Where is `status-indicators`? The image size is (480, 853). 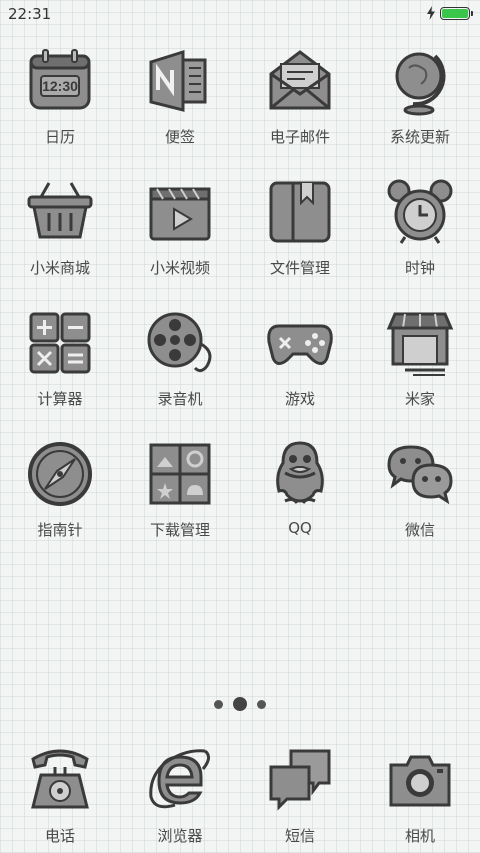
status-indicators is located at coordinates (449, 13).